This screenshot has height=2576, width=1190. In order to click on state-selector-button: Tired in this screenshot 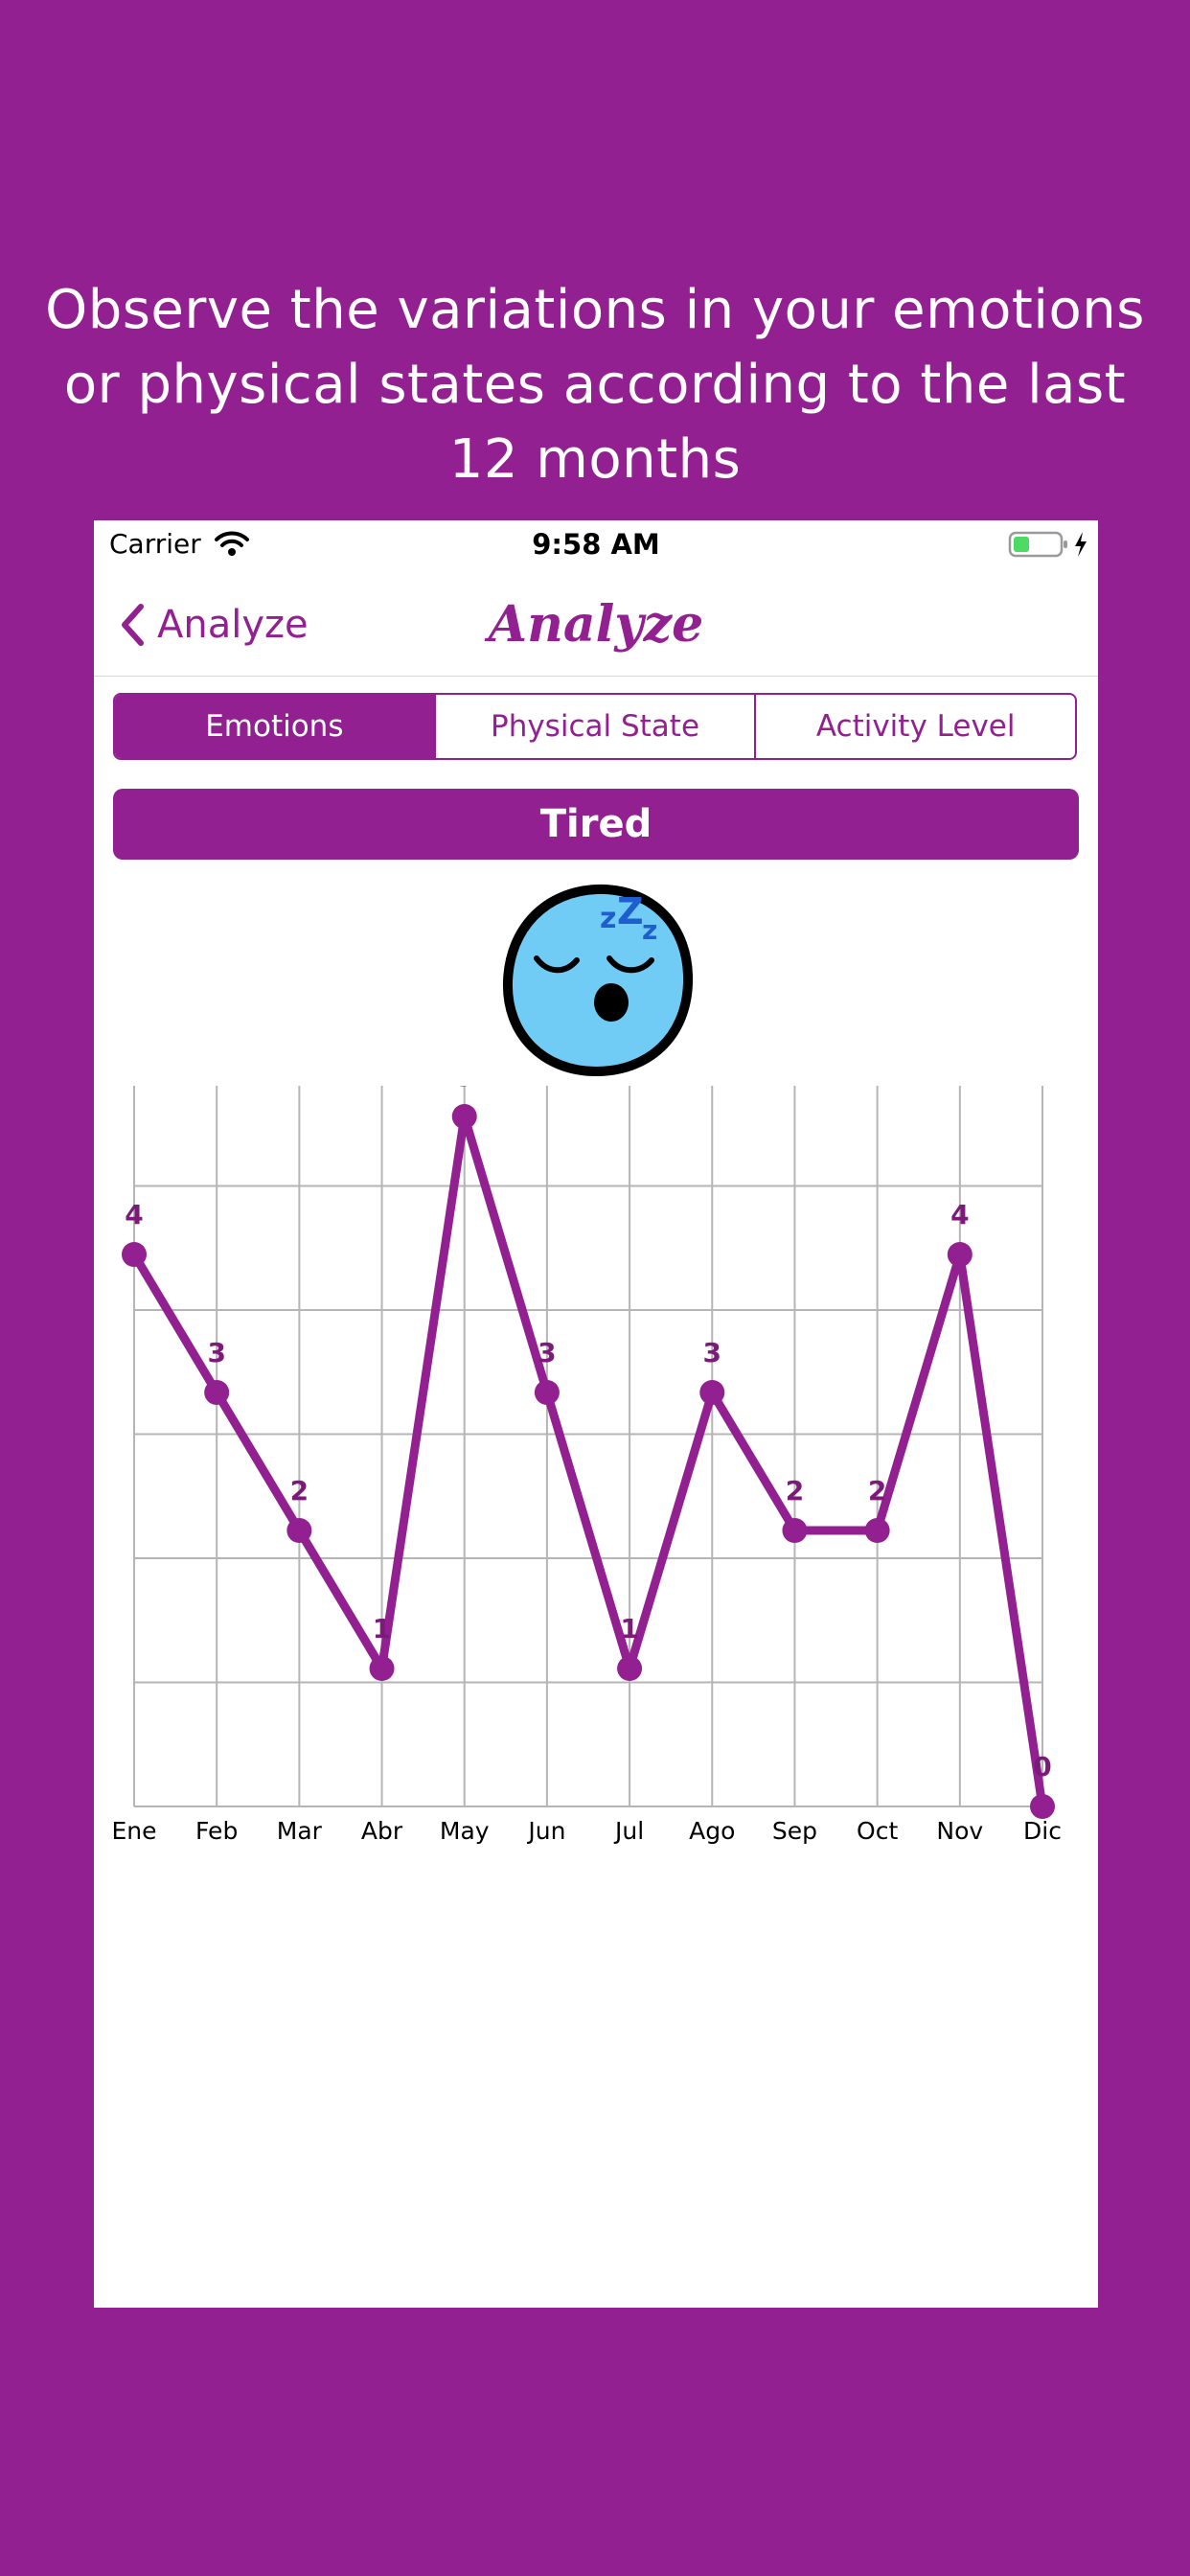, I will do `click(596, 824)`.